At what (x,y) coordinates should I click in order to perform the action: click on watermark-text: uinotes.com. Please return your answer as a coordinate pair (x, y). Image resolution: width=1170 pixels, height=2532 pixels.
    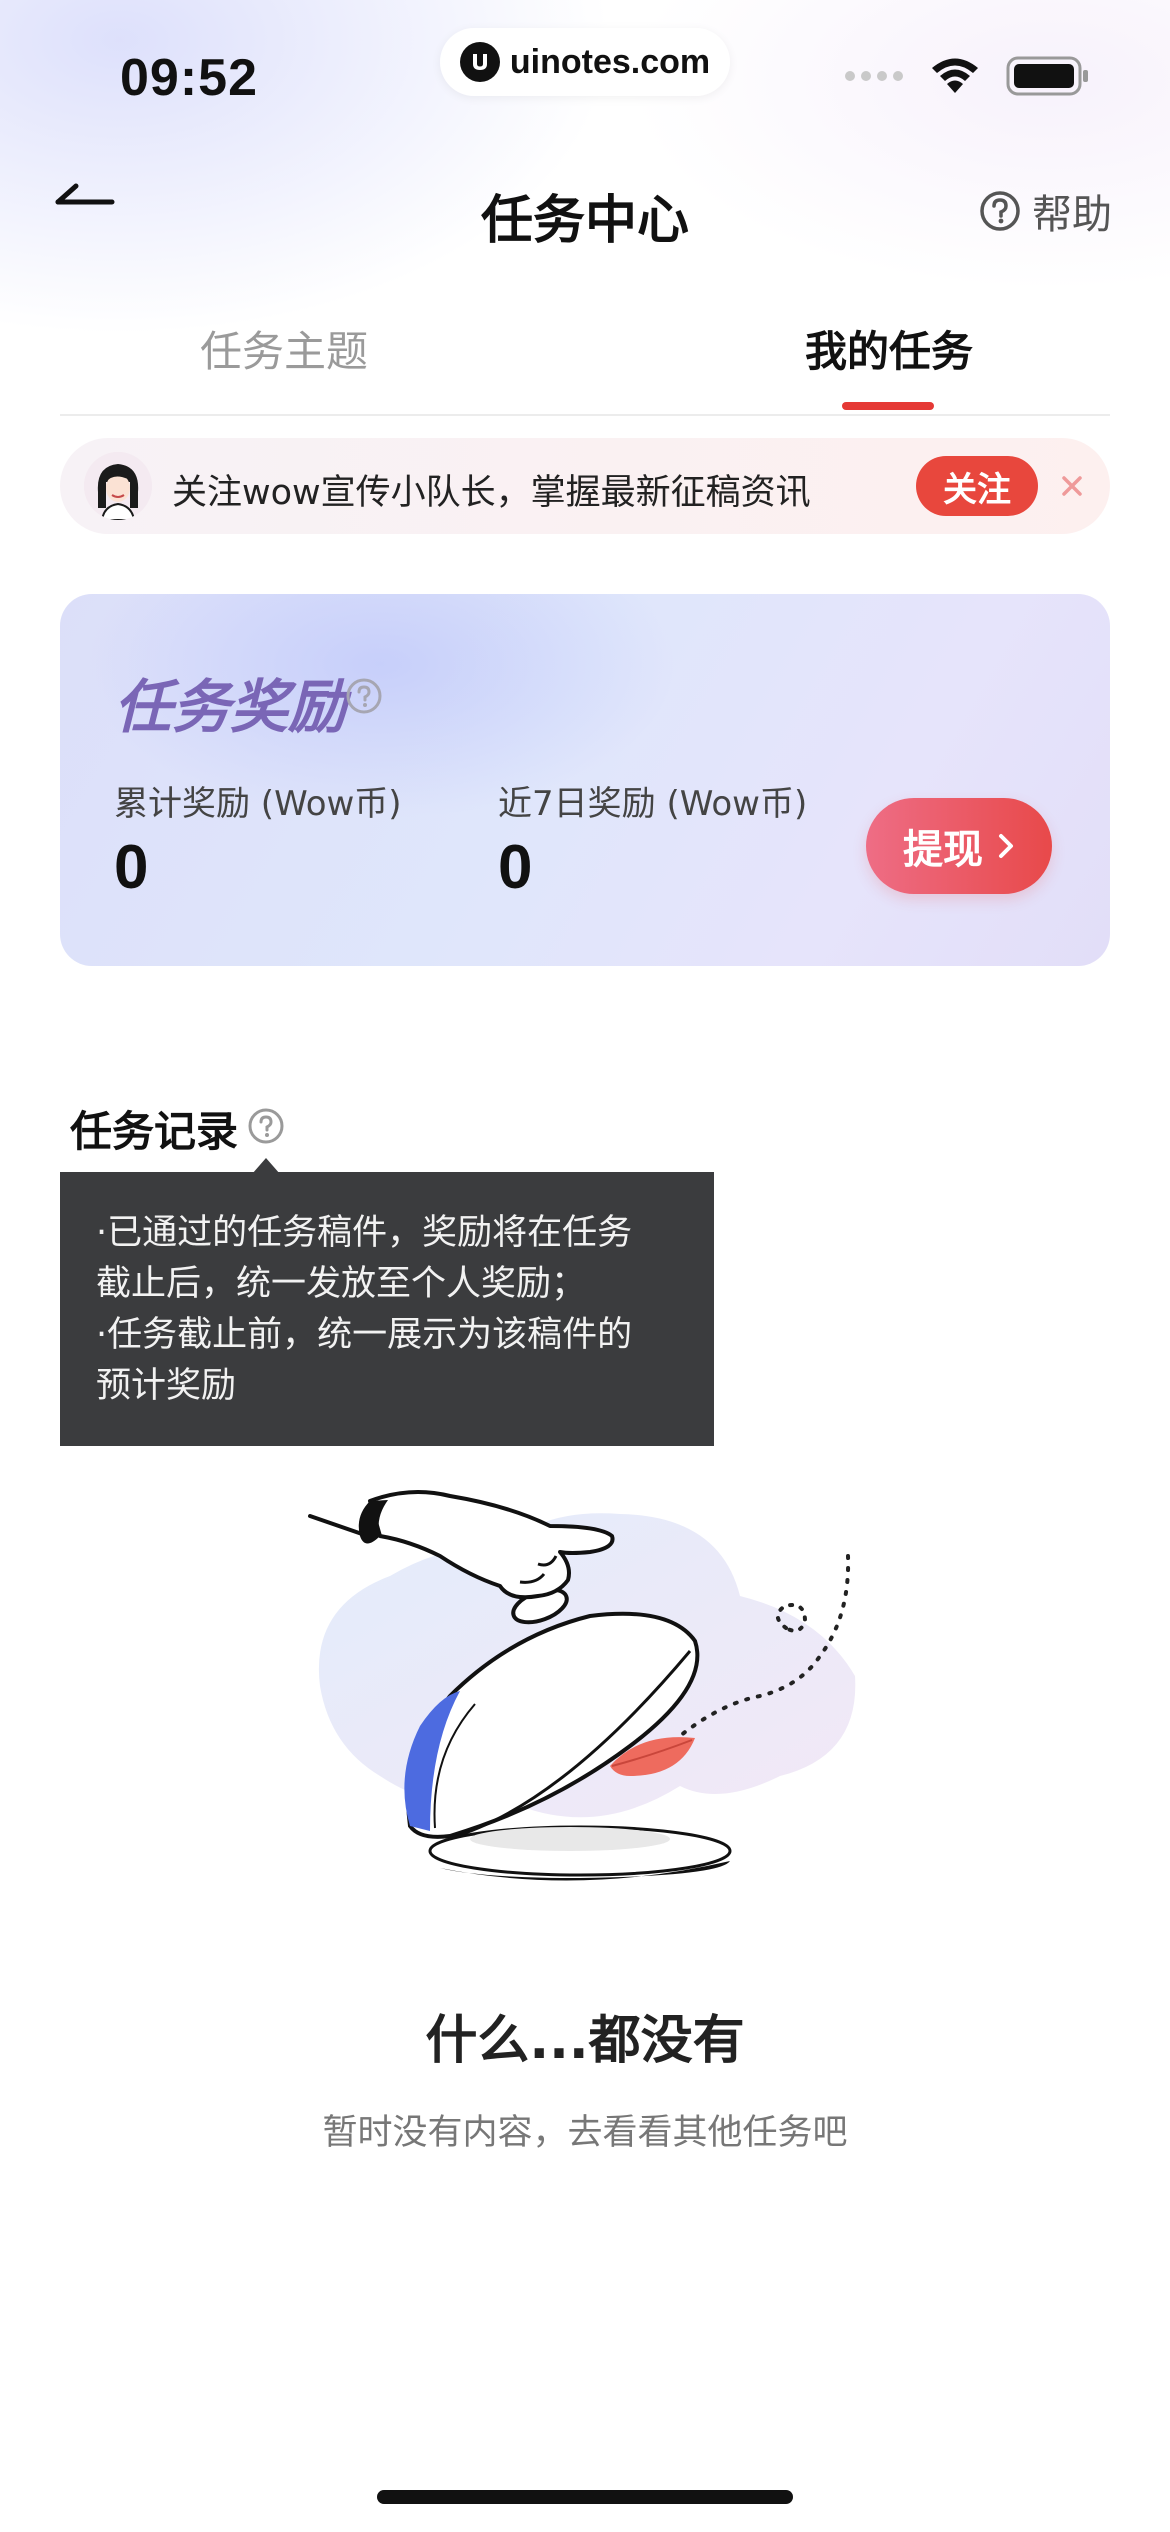
    Looking at the image, I should click on (610, 61).